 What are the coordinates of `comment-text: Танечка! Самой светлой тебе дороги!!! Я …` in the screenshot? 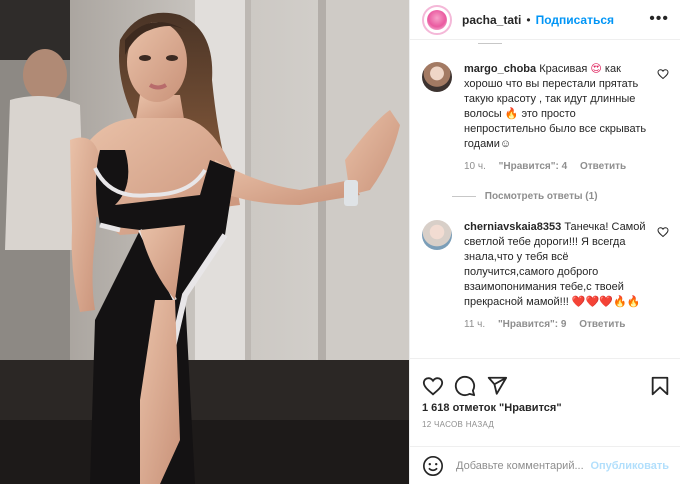 It's located at (555, 264).